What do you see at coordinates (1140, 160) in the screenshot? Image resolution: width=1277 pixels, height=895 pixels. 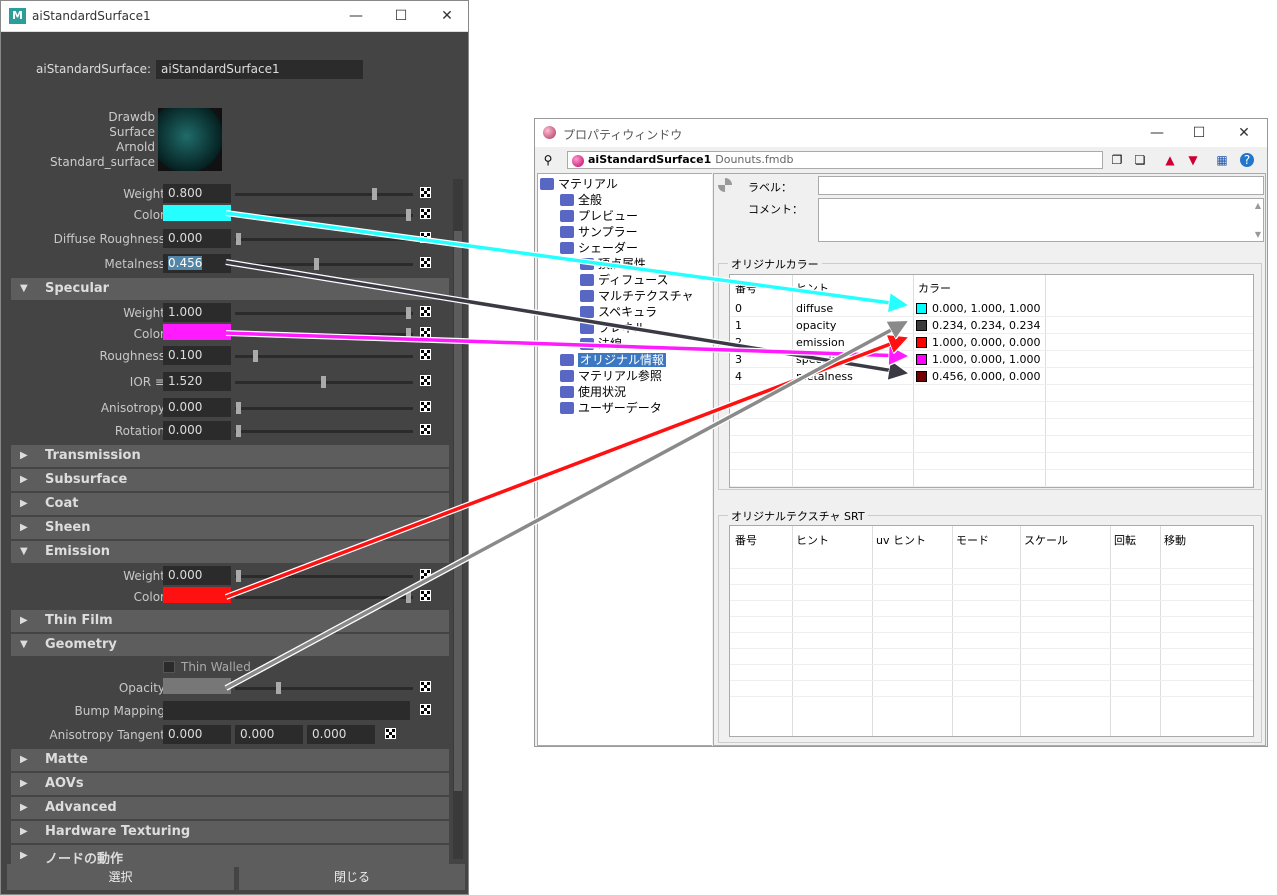 I see `paste-icon: ❏` at bounding box center [1140, 160].